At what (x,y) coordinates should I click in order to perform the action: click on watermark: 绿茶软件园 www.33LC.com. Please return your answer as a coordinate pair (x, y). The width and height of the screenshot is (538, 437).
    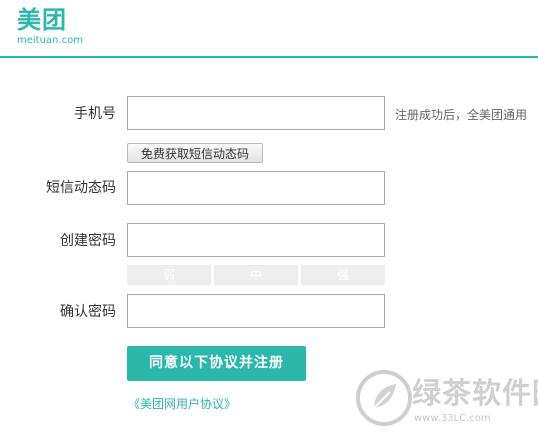
    Looking at the image, I should click on (447, 401).